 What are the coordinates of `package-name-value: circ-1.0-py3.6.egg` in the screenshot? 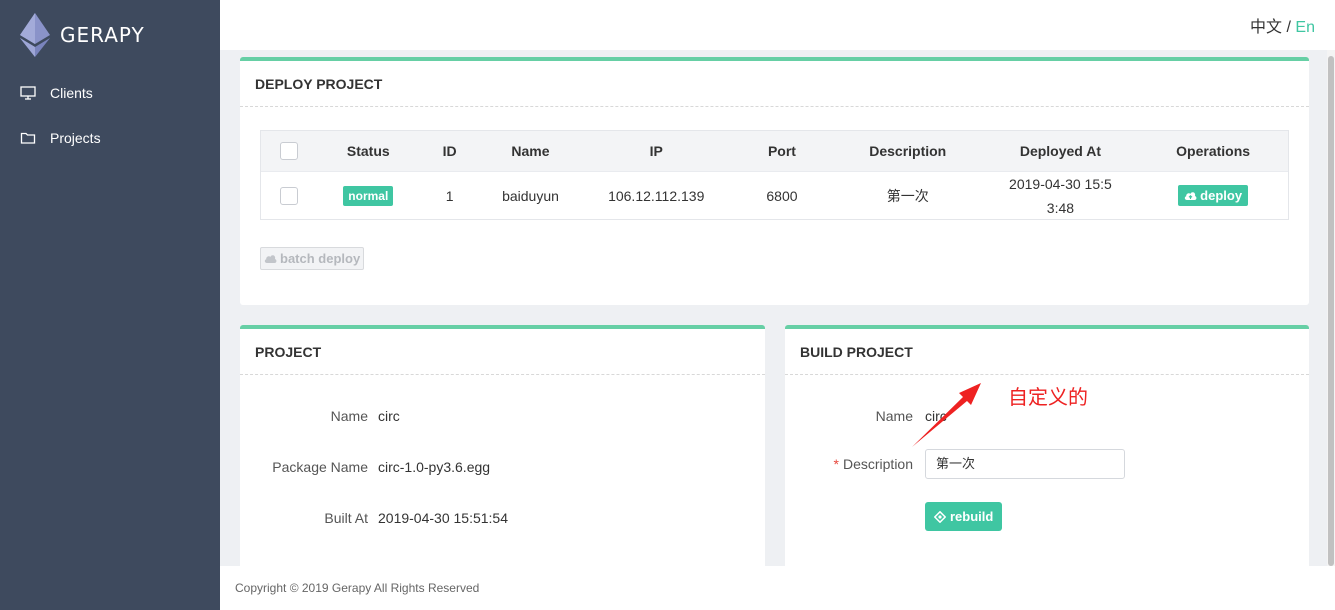 It's located at (434, 467).